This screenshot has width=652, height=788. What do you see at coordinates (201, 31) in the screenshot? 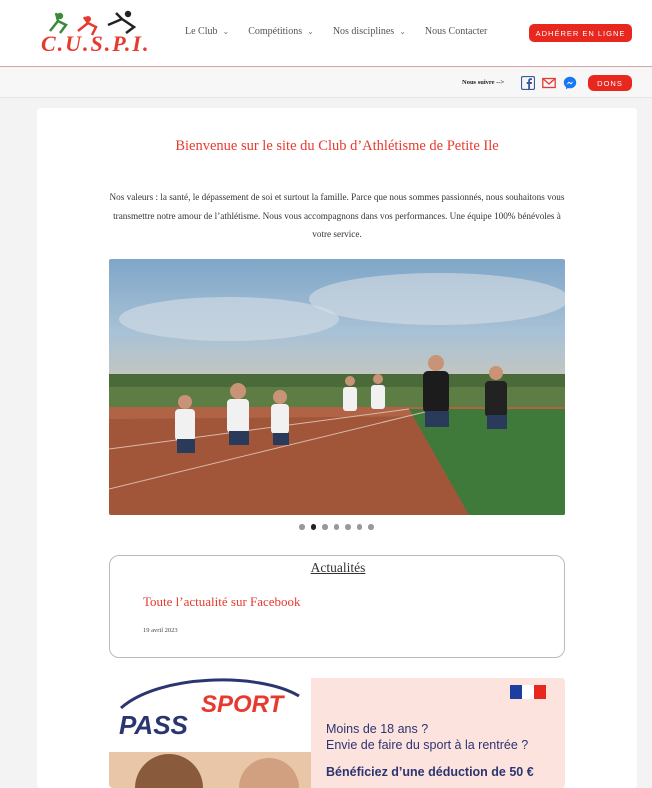
I see `nav-label: Le Club` at bounding box center [201, 31].